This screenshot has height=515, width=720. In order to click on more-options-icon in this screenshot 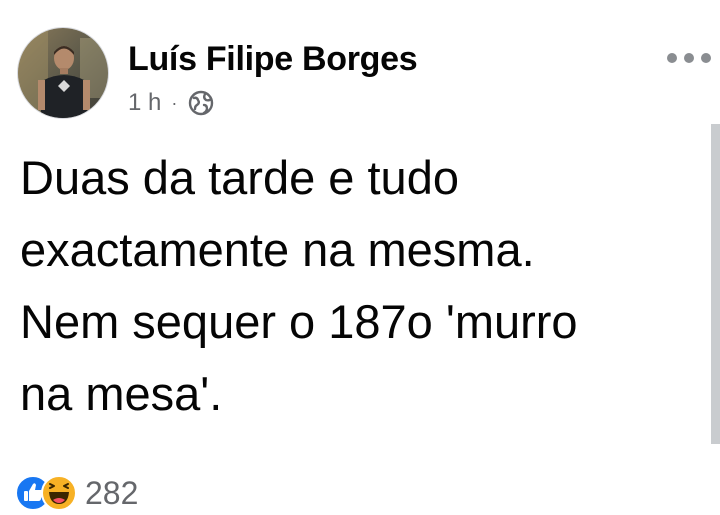, I will do `click(689, 58)`.